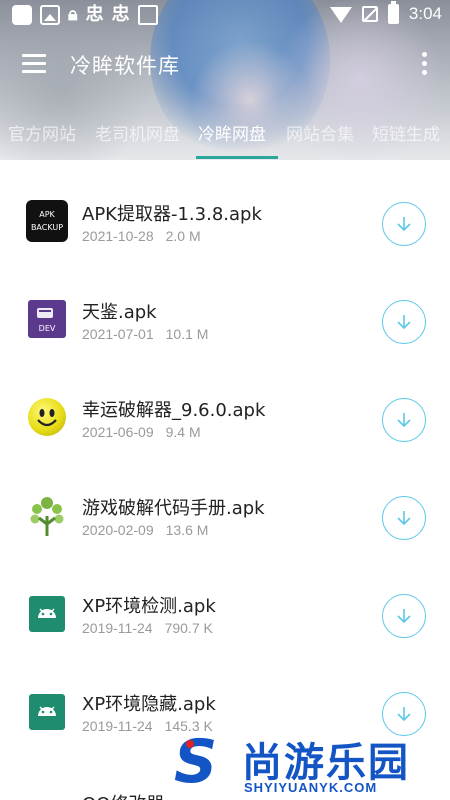 Image resolution: width=450 pixels, height=800 pixels. I want to click on file-name: XP环境隐藏.apk, so click(149, 704).